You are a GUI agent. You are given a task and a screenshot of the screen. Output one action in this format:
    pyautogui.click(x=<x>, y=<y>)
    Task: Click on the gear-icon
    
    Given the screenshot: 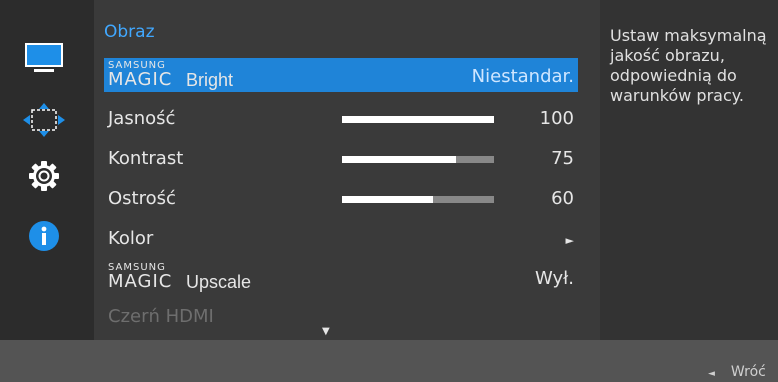 What is the action you would take?
    pyautogui.click(x=44, y=176)
    